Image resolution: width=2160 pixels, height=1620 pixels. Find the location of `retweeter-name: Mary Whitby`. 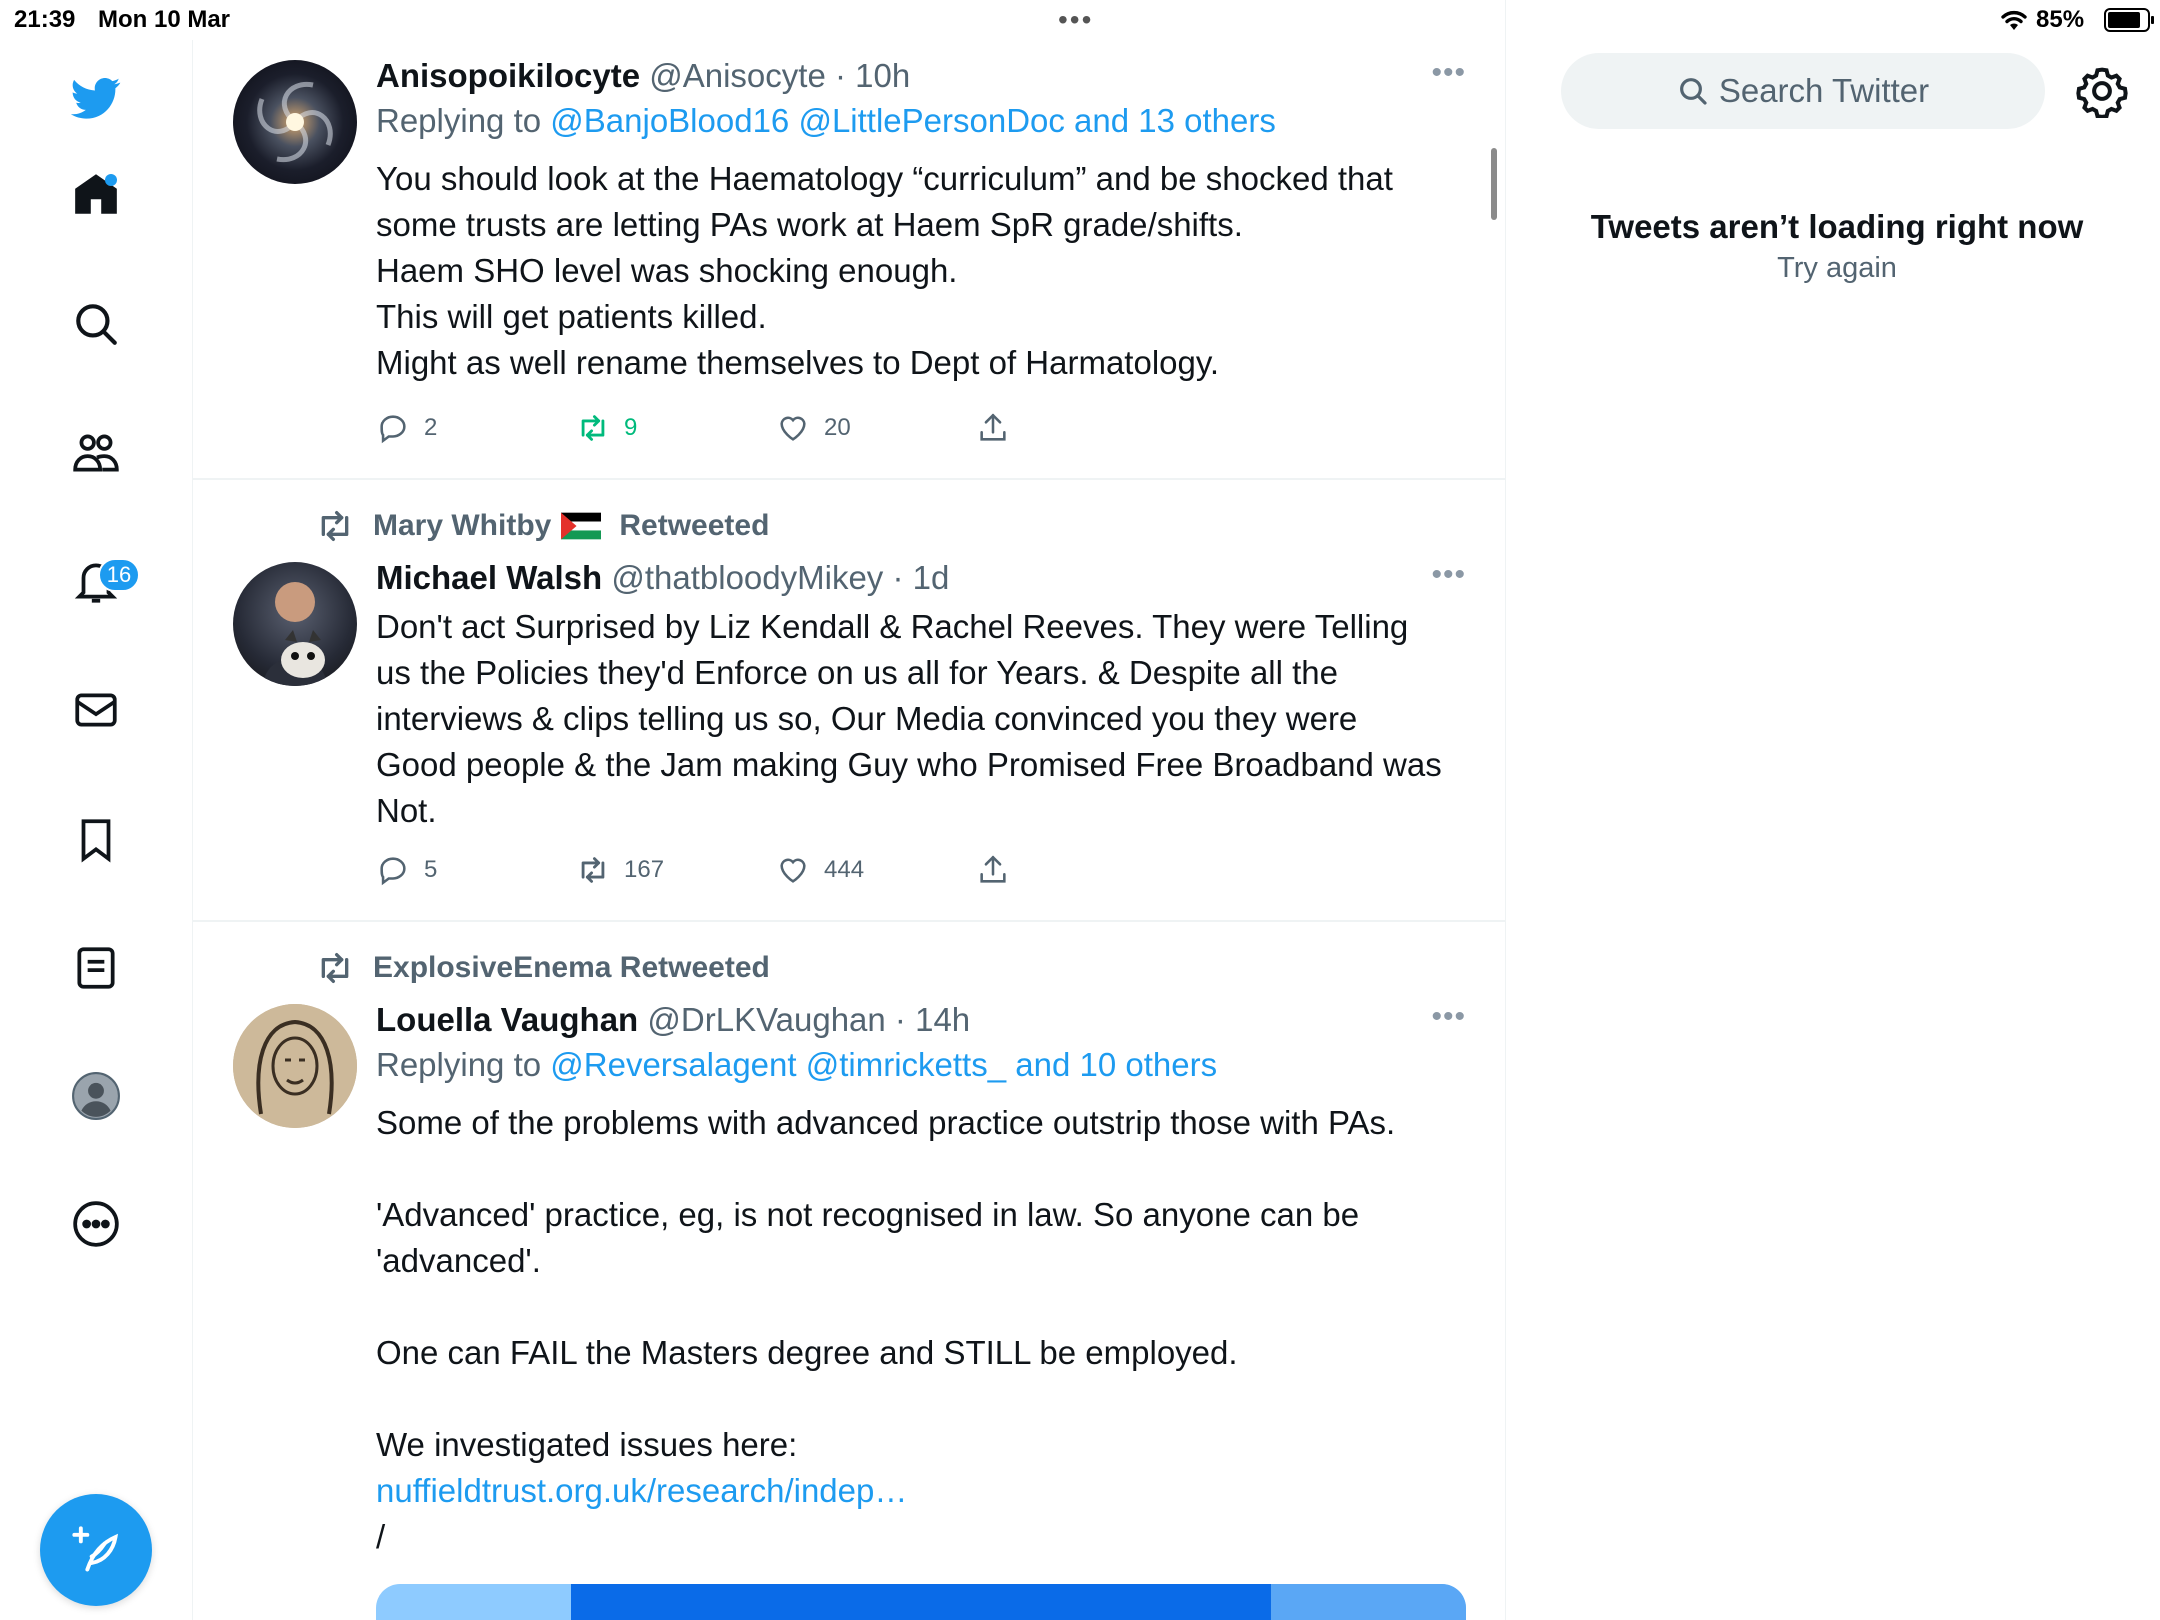

retweeter-name: Mary Whitby is located at coordinates (462, 526).